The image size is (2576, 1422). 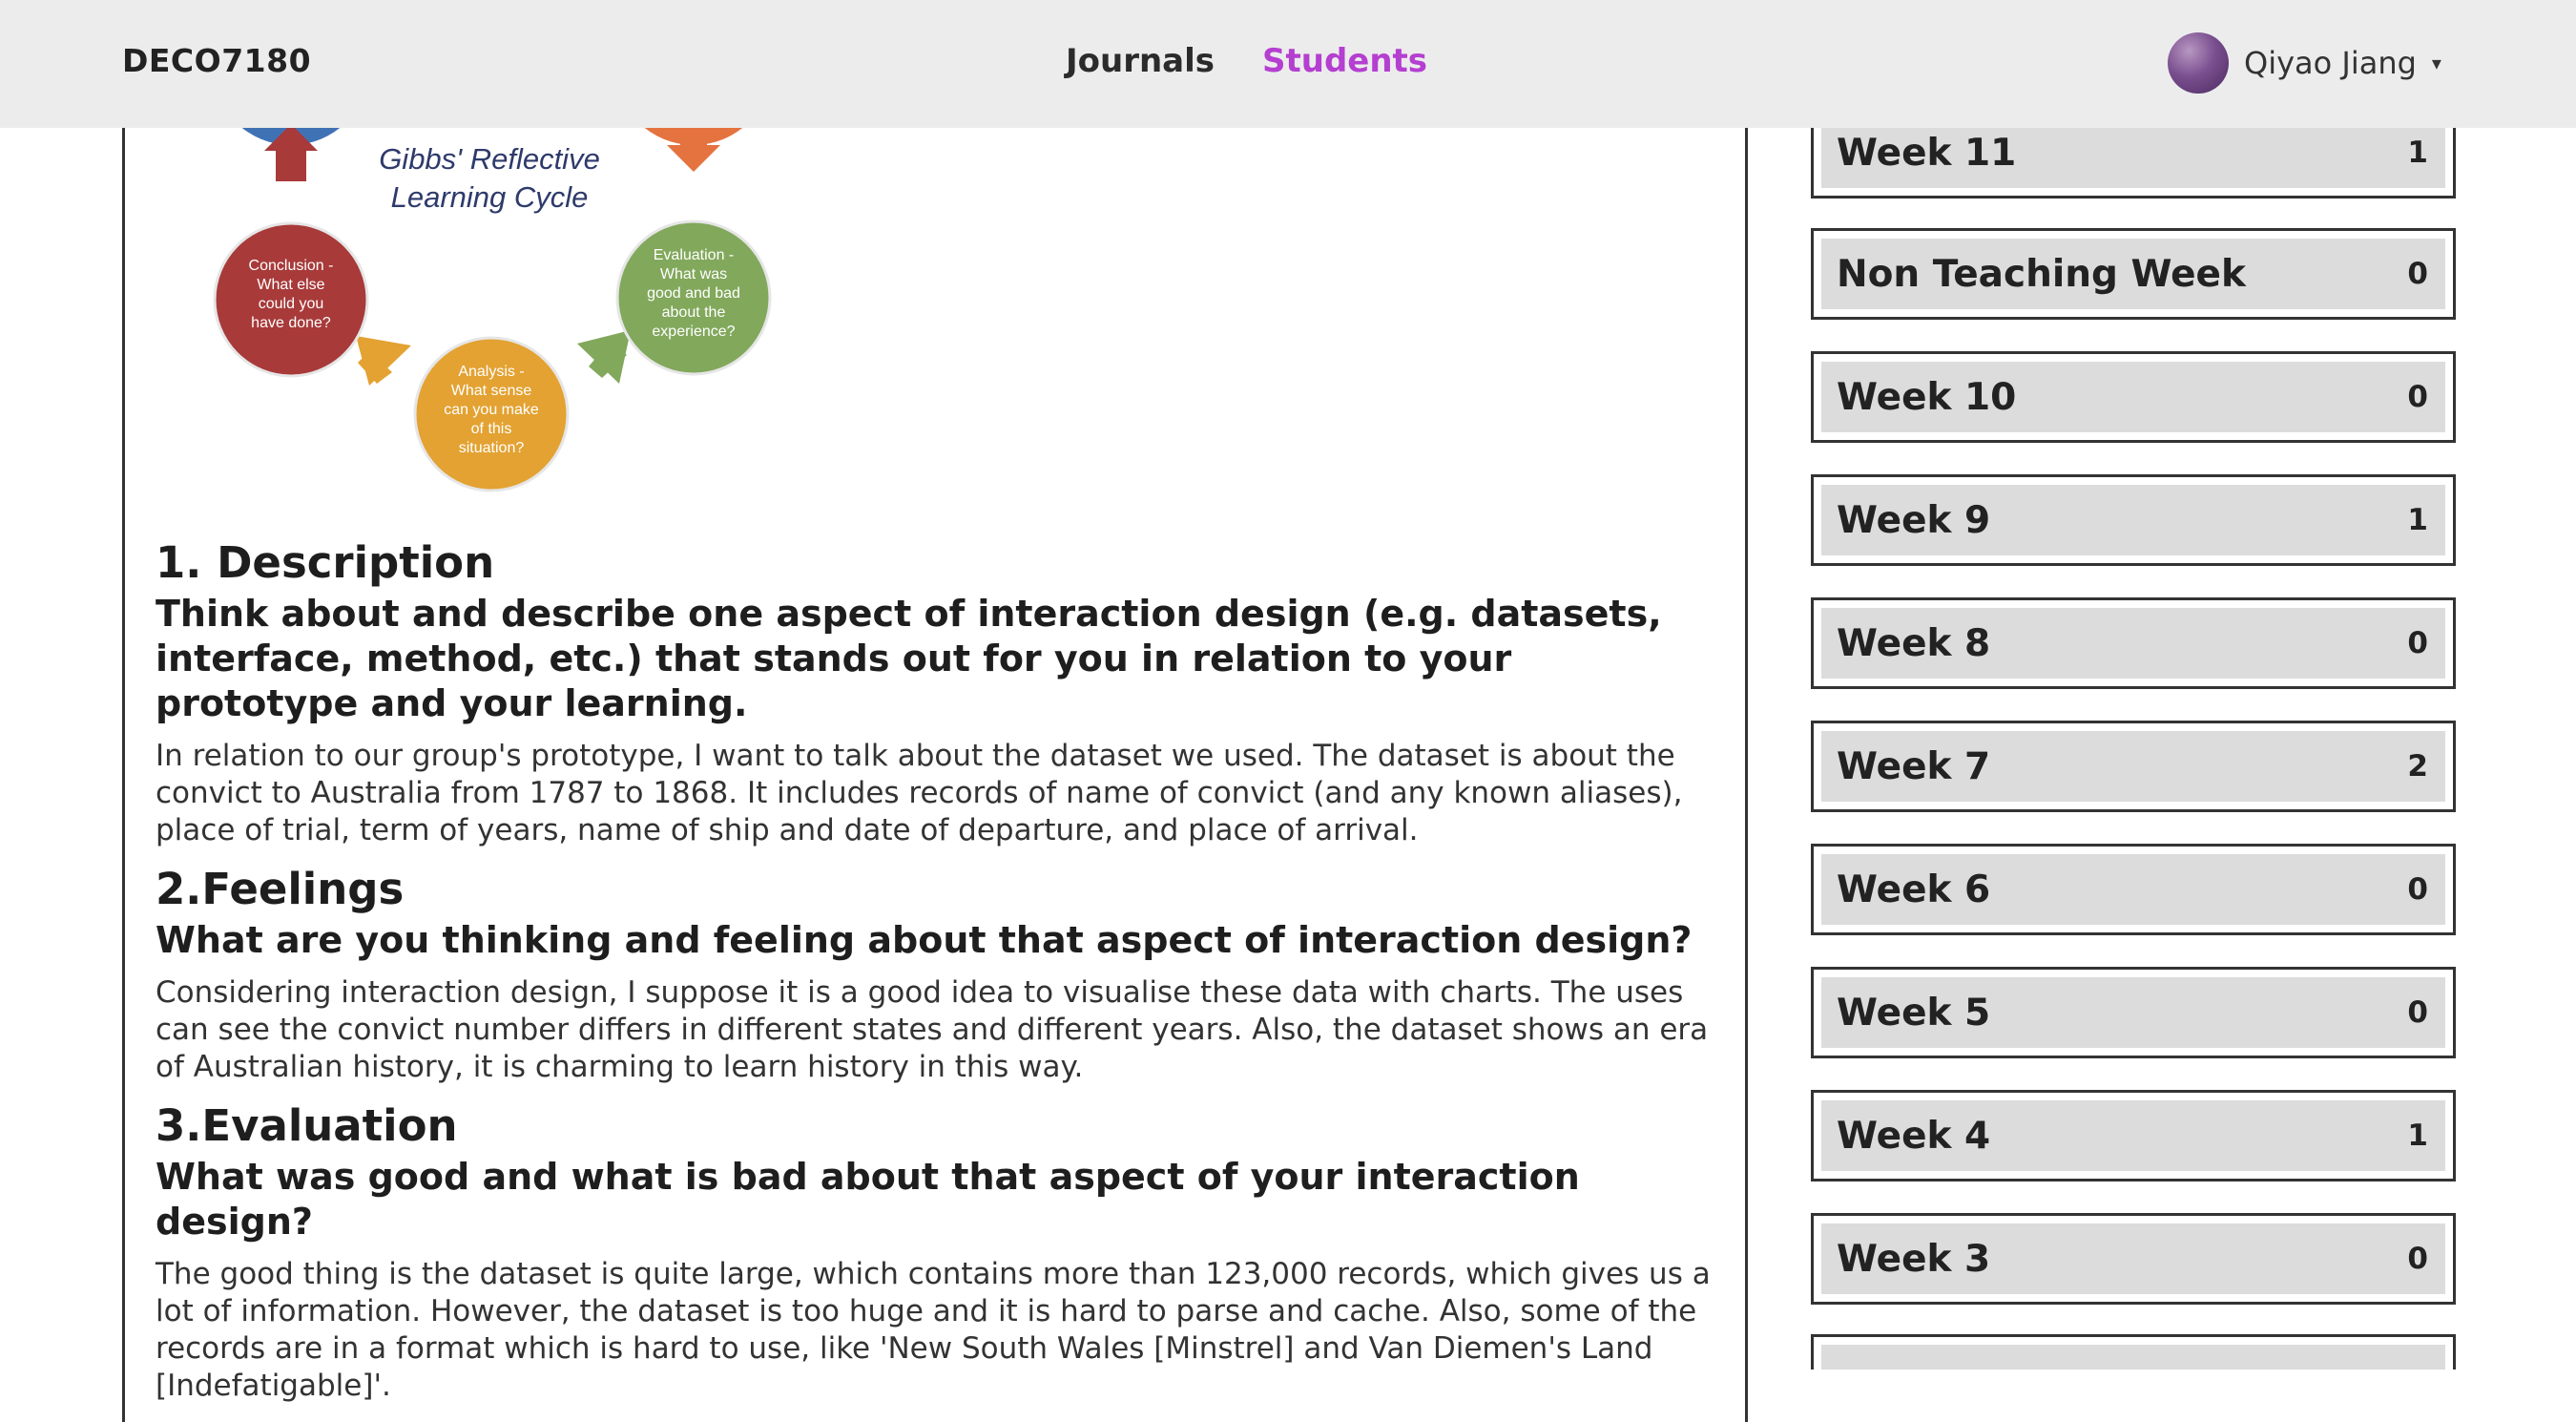 I want to click on week-item-9: Week 9 1, so click(x=2133, y=520).